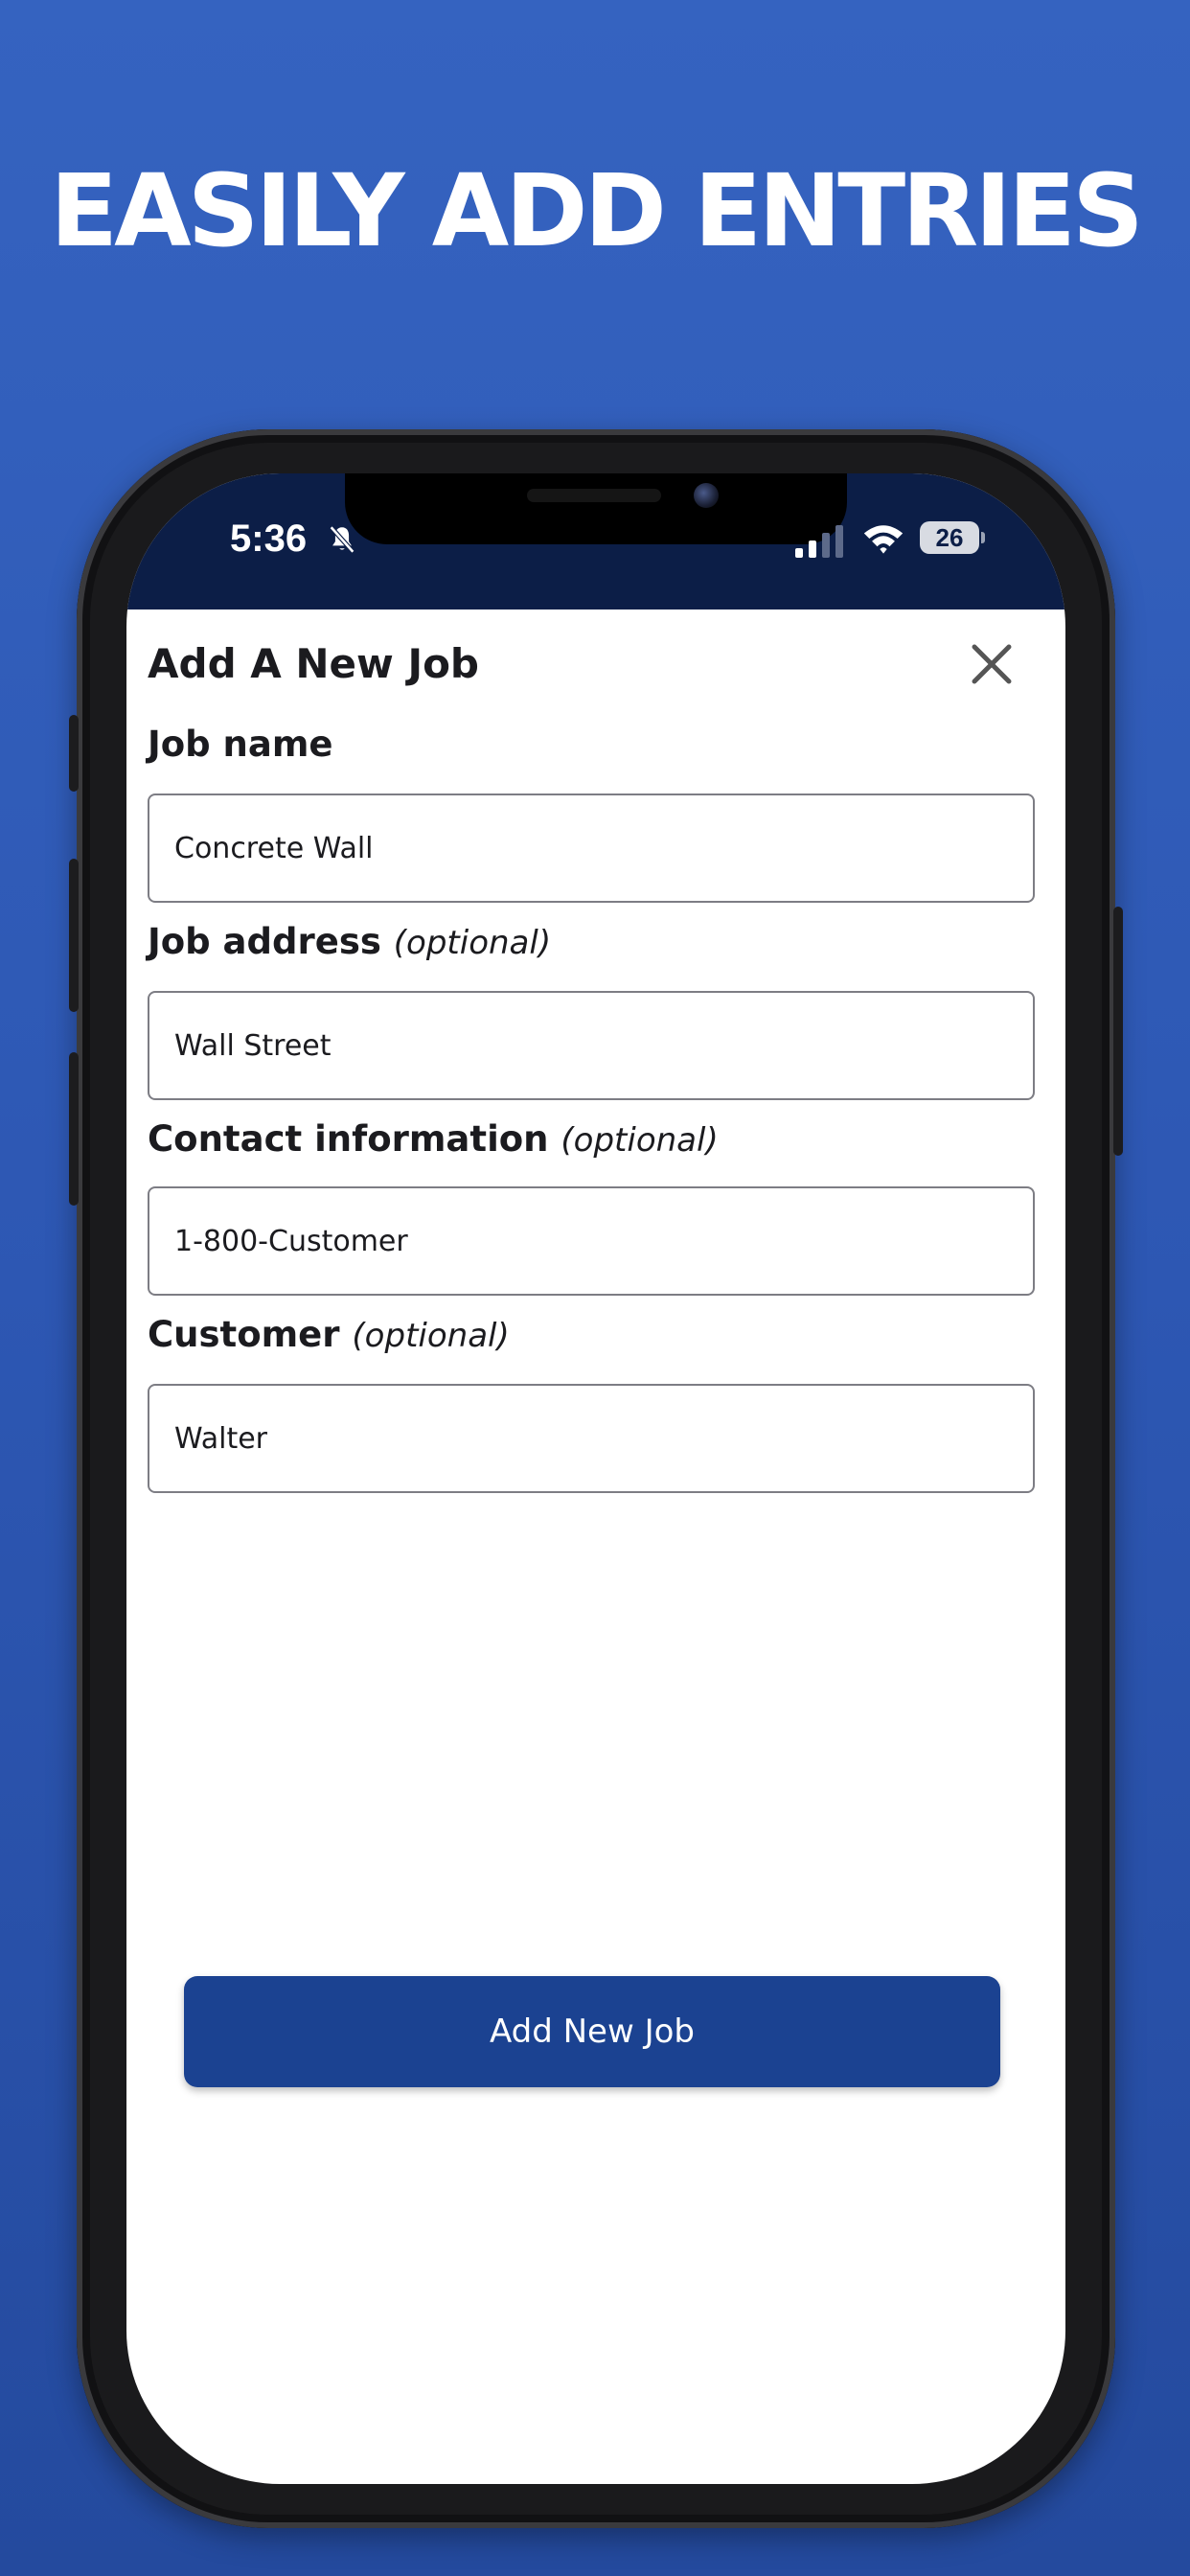  I want to click on mute-switch, so click(74, 753).